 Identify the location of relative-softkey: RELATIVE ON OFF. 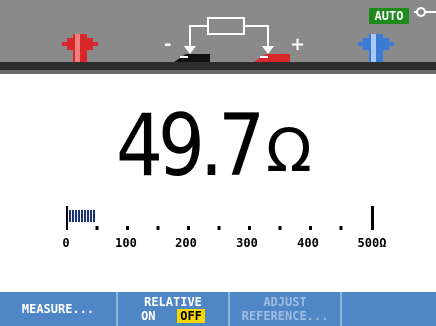
(174, 309).